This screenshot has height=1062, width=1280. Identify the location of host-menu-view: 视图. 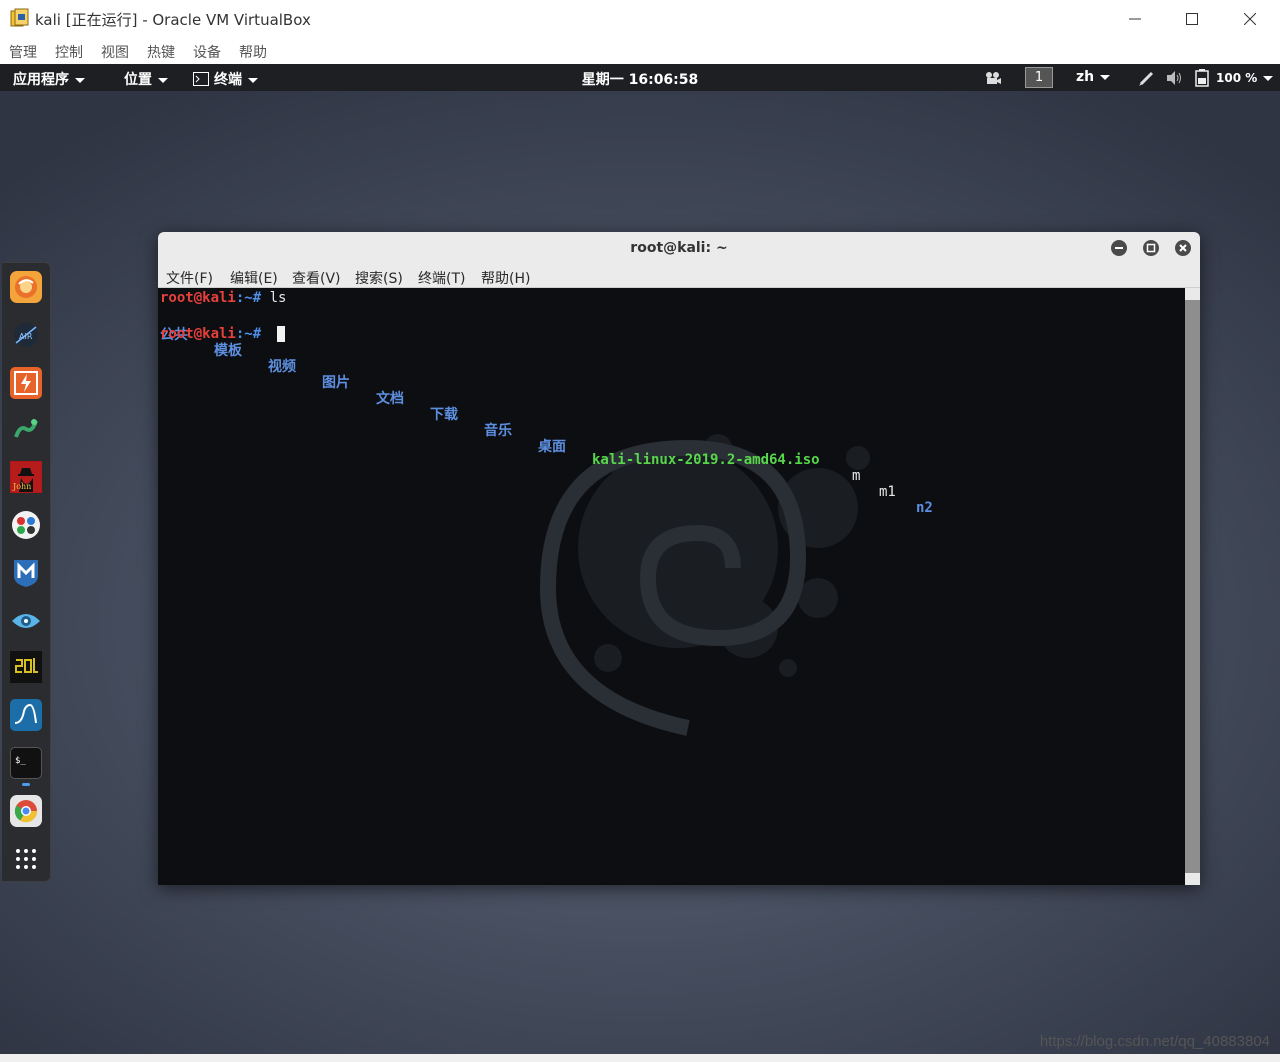
(115, 52).